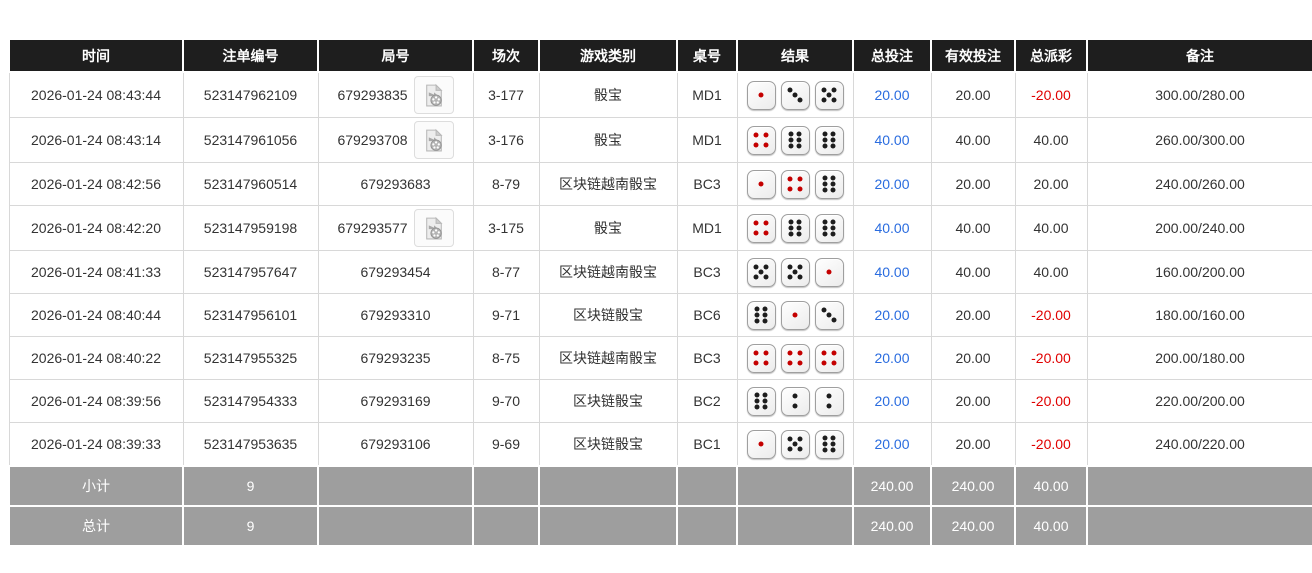 This screenshot has height=573, width=1312. Describe the element at coordinates (1199, 272) in the screenshot. I see `remark-cell: 160.00/200.00` at that location.